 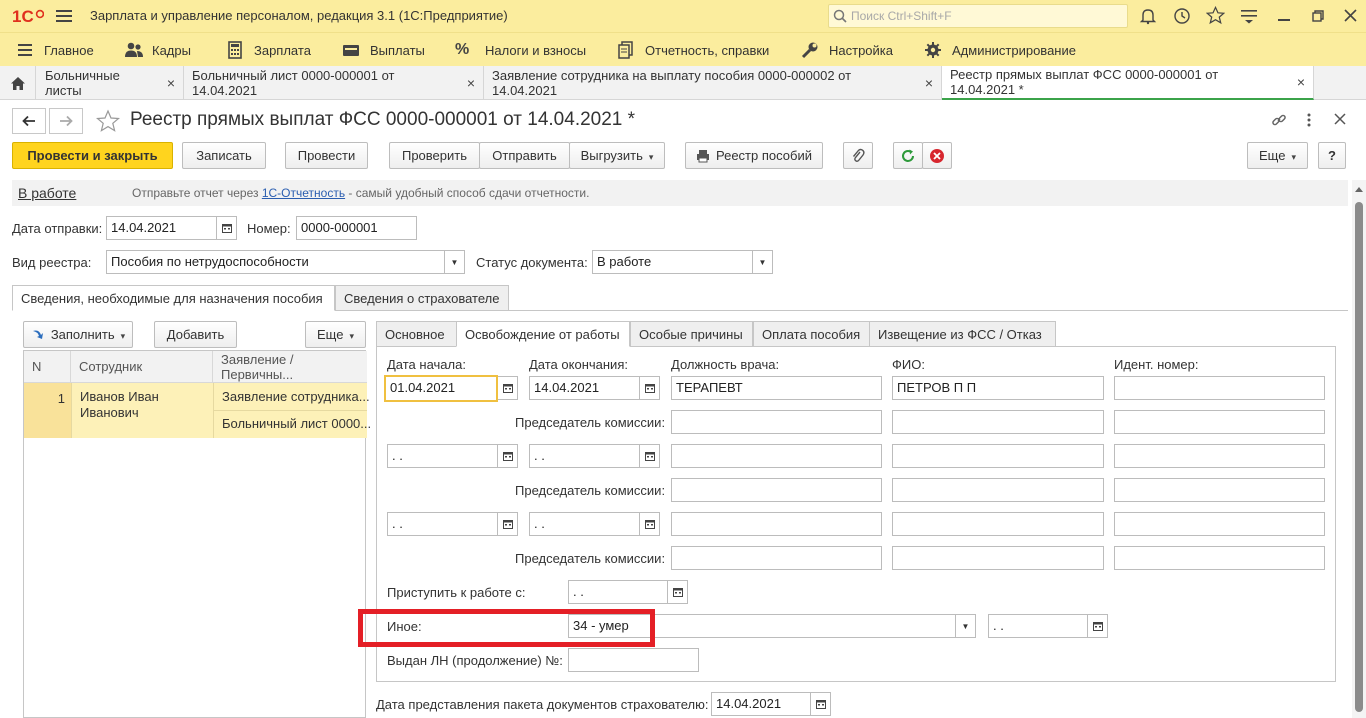 What do you see at coordinates (1350, 15) in the screenshot?
I see `close-window-icon` at bounding box center [1350, 15].